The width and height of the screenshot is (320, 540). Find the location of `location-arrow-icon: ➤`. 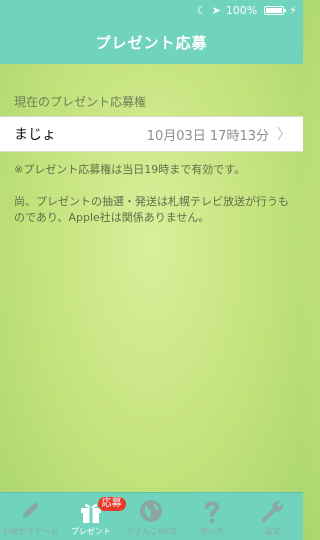

location-arrow-icon: ➤ is located at coordinates (216, 10).